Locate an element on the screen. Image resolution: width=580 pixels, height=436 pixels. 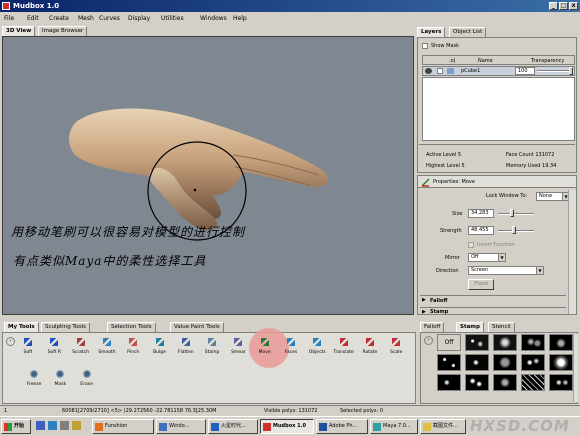
tool-scale: Scale is located at coordinates (396, 346).